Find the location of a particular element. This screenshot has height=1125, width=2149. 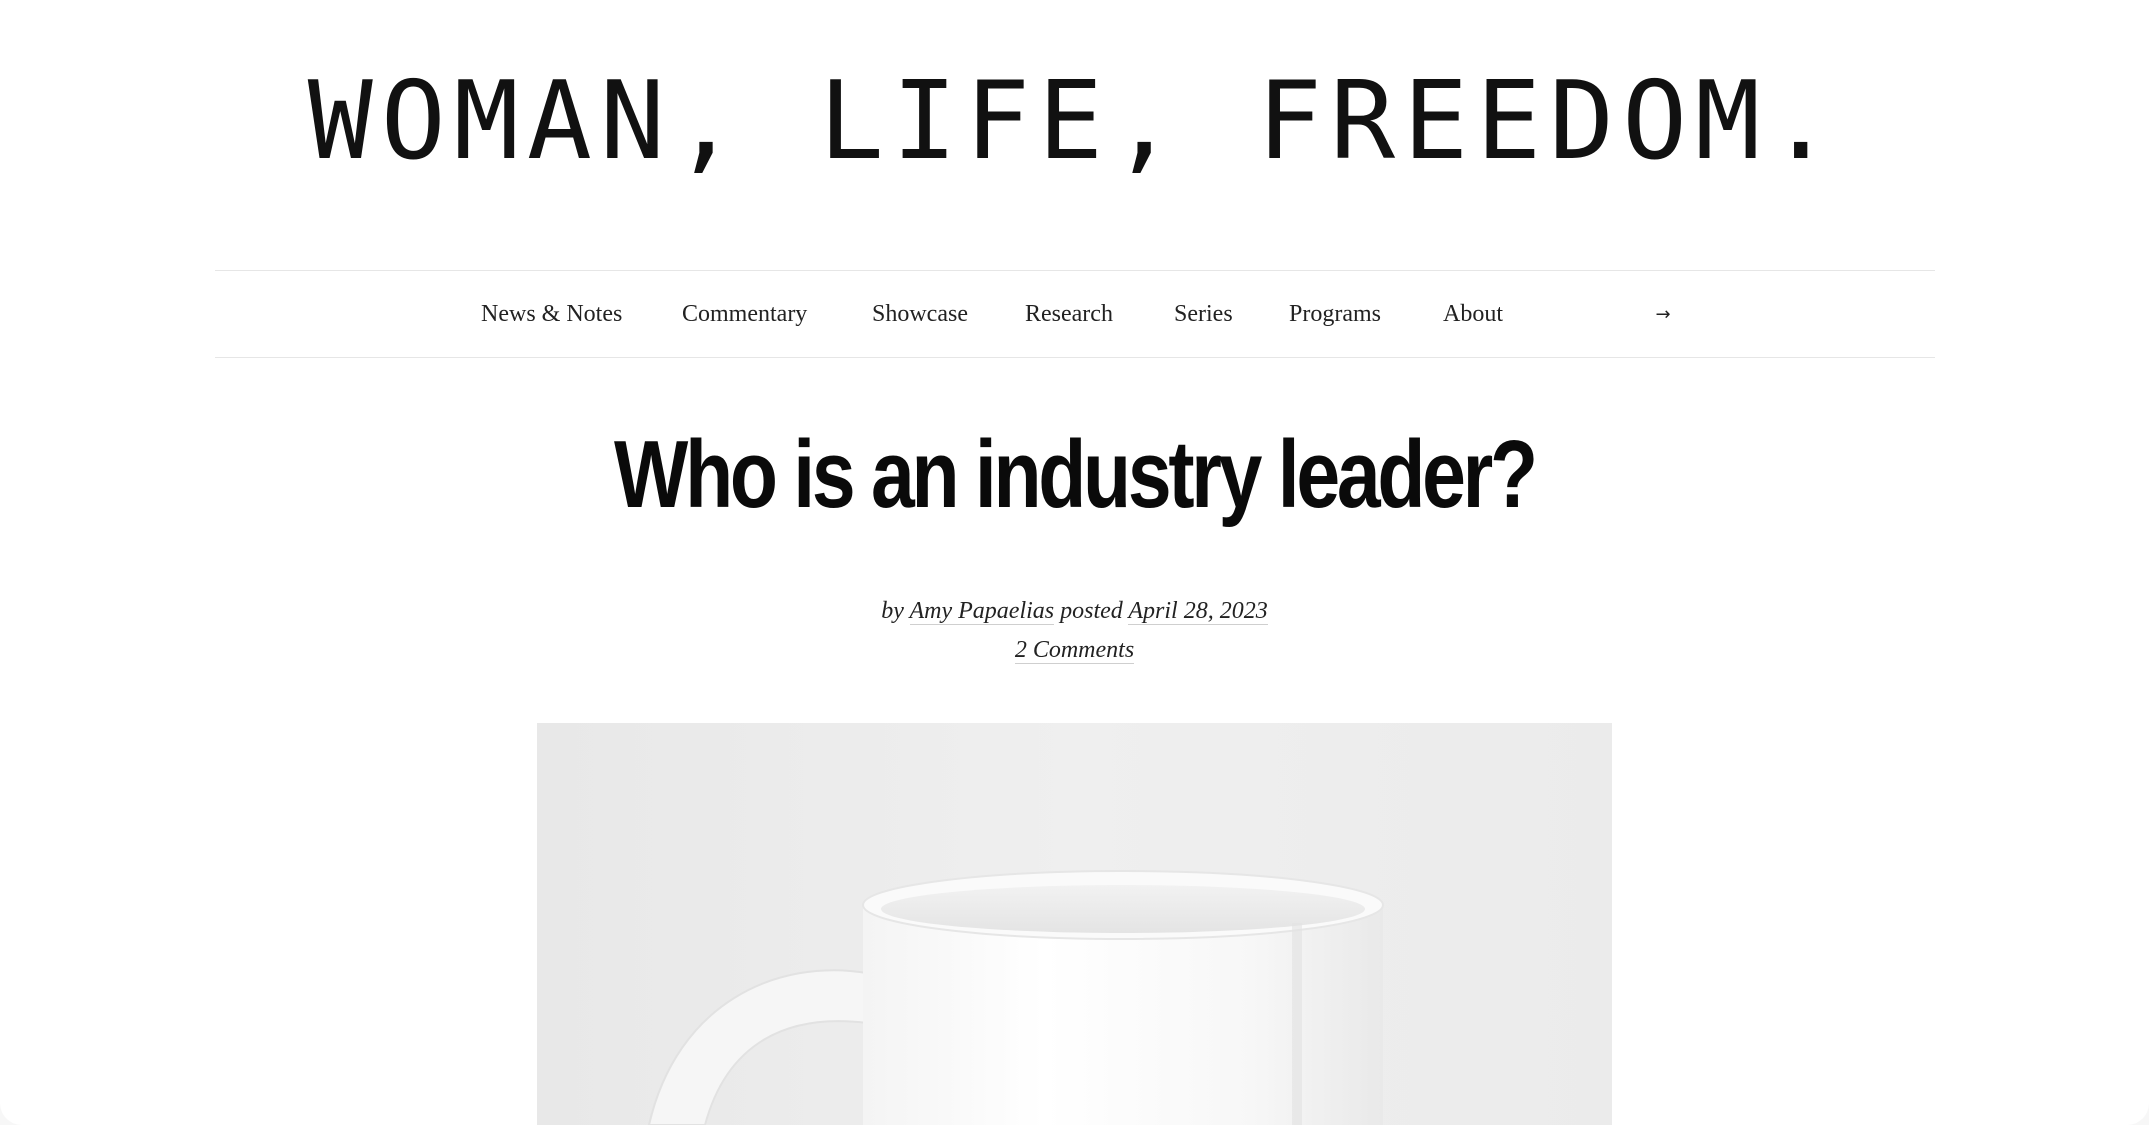

post-date-link: April 28, 2023 is located at coordinates (1198, 611).